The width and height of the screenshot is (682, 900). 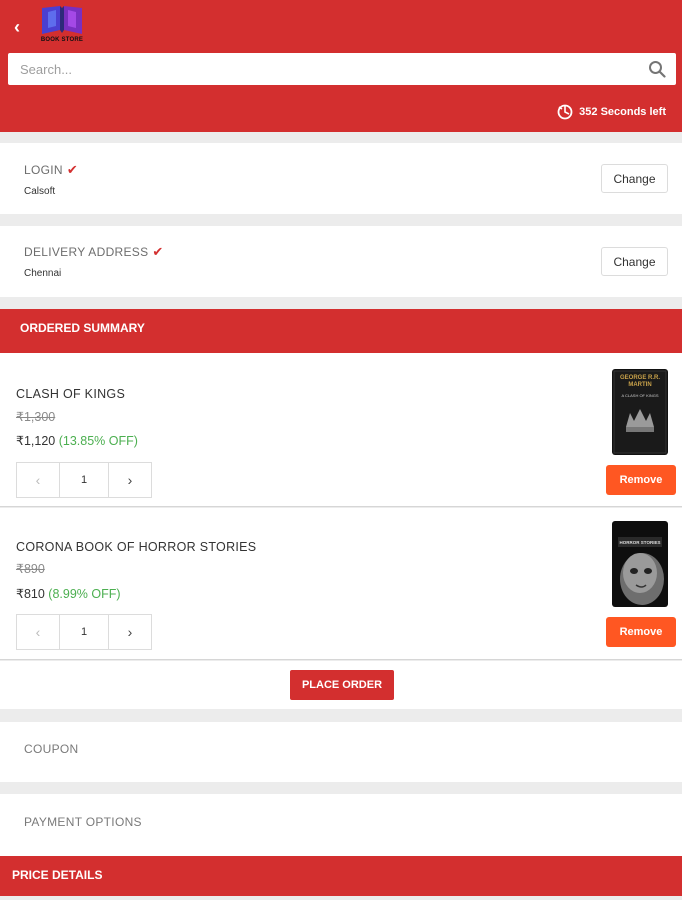 I want to click on book-store-logo: BOOK STORE, so click(x=62, y=25).